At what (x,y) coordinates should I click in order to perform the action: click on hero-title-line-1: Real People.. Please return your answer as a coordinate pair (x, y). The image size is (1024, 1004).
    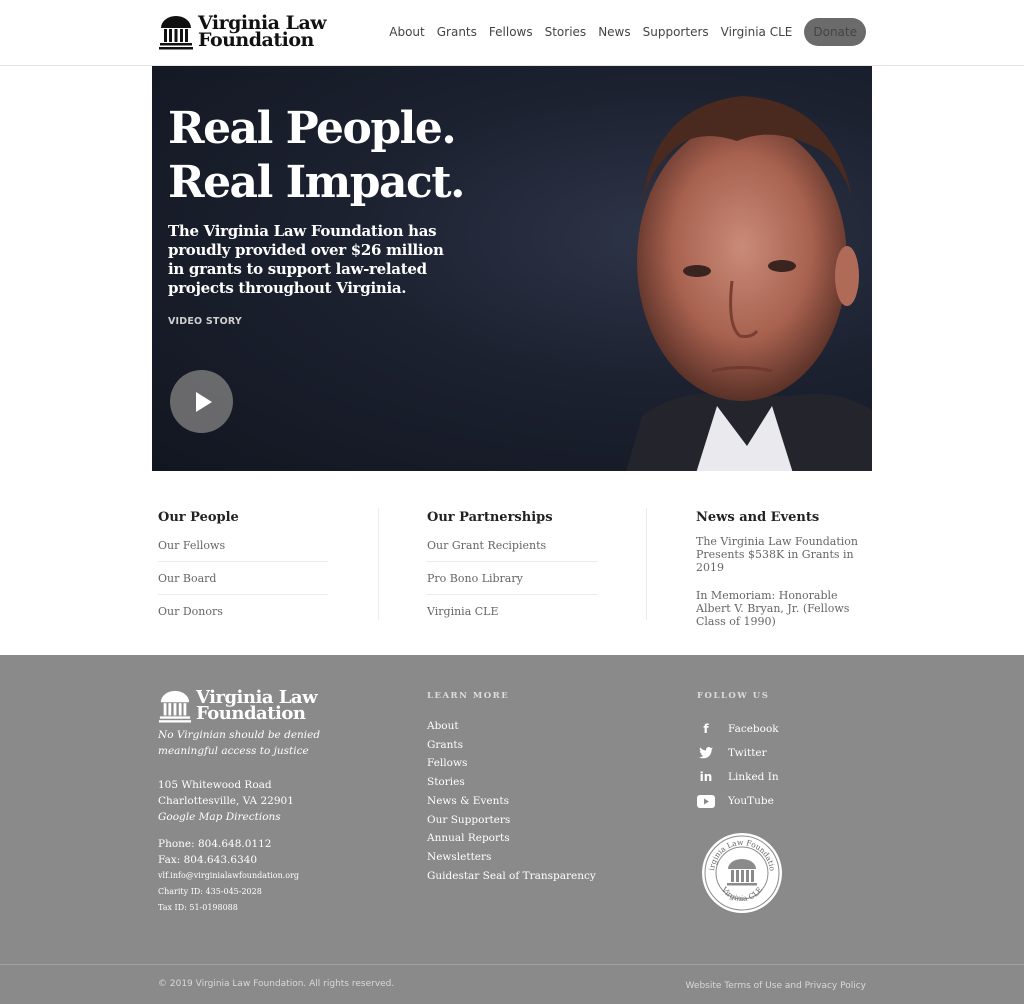
    Looking at the image, I should click on (312, 128).